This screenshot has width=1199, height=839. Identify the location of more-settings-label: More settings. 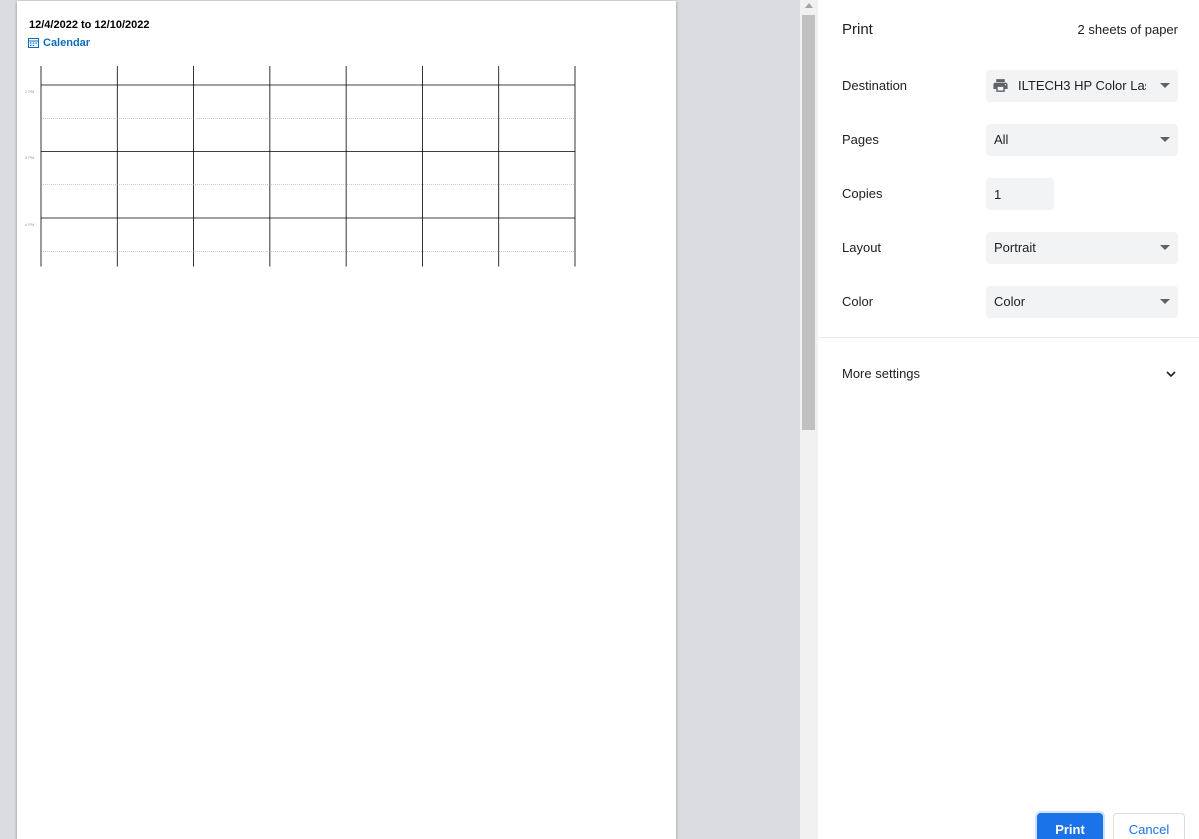
(881, 373).